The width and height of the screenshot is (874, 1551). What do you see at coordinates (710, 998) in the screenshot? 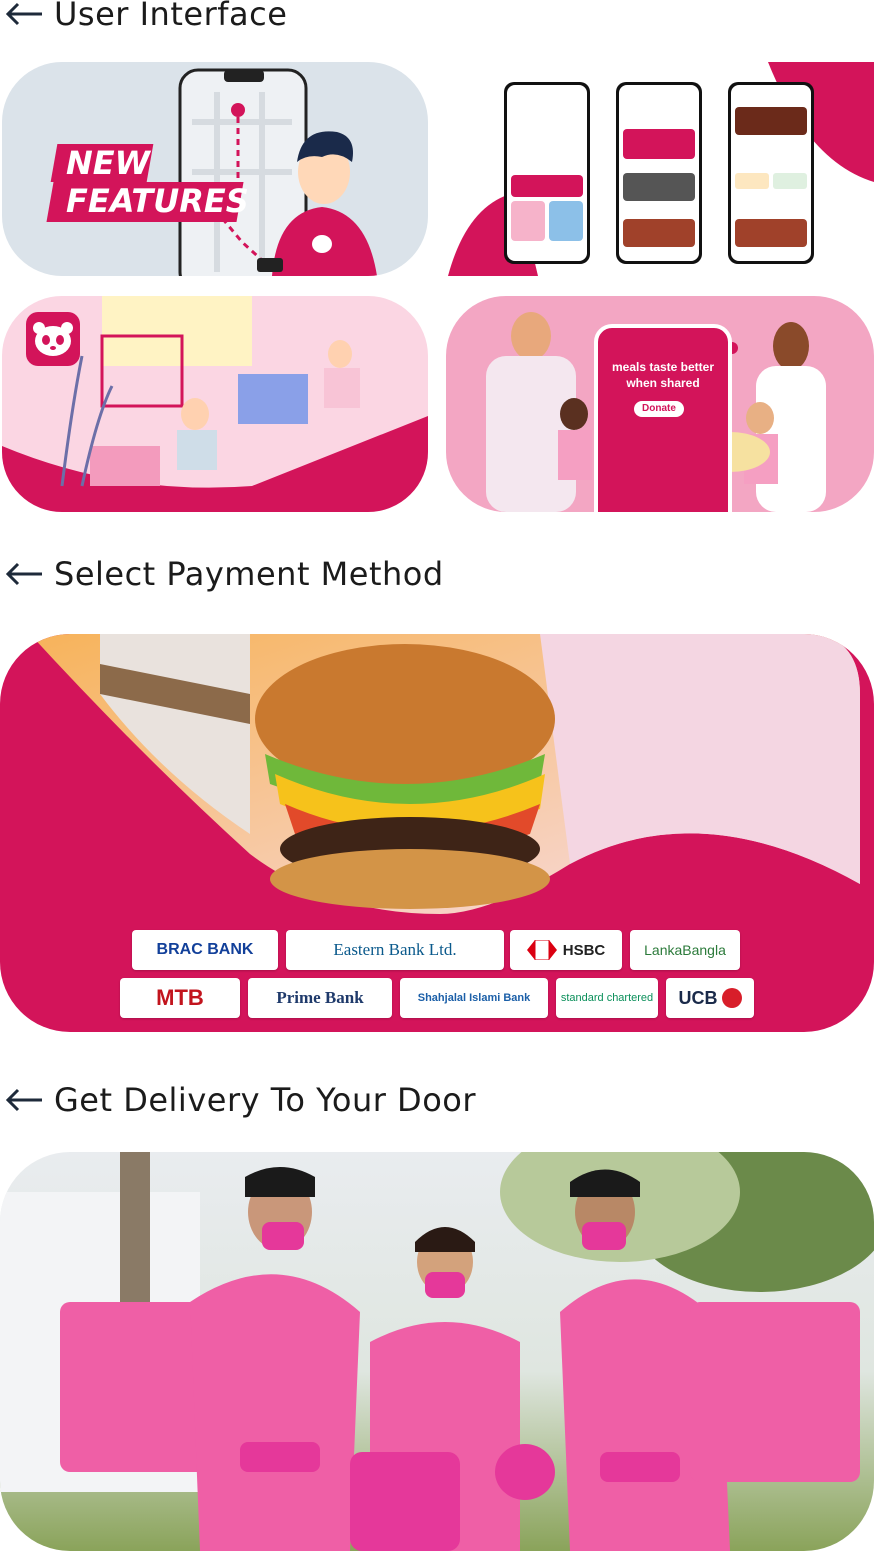
I see `bank-logo-ucb: UCB` at bounding box center [710, 998].